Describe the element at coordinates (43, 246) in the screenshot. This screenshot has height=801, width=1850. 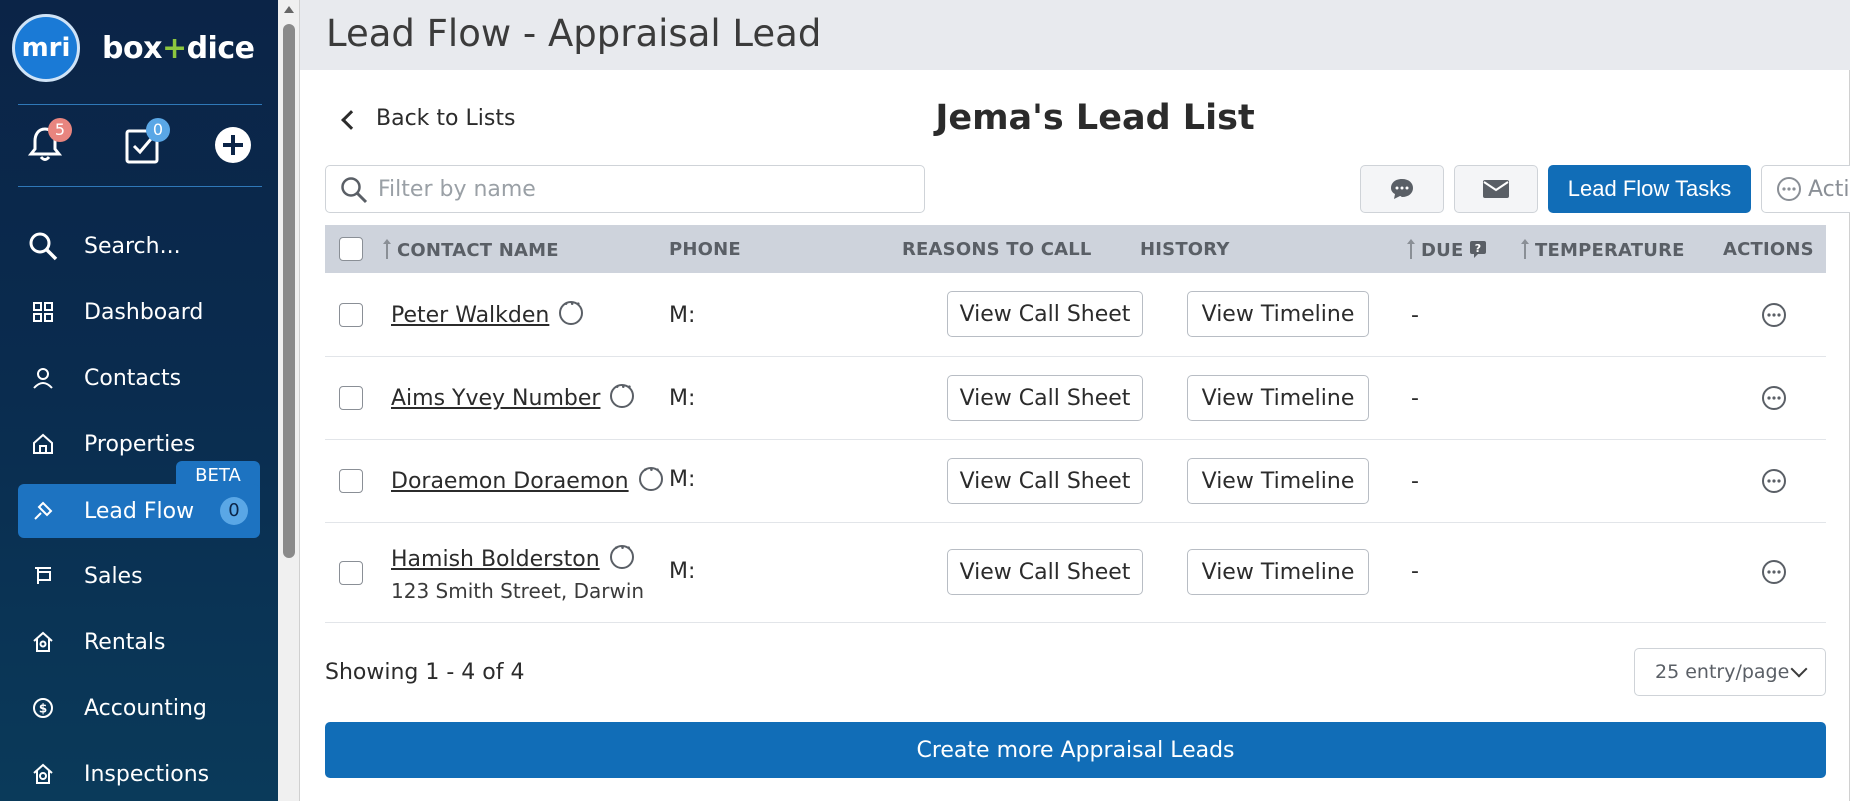
I see `search-icon` at that location.